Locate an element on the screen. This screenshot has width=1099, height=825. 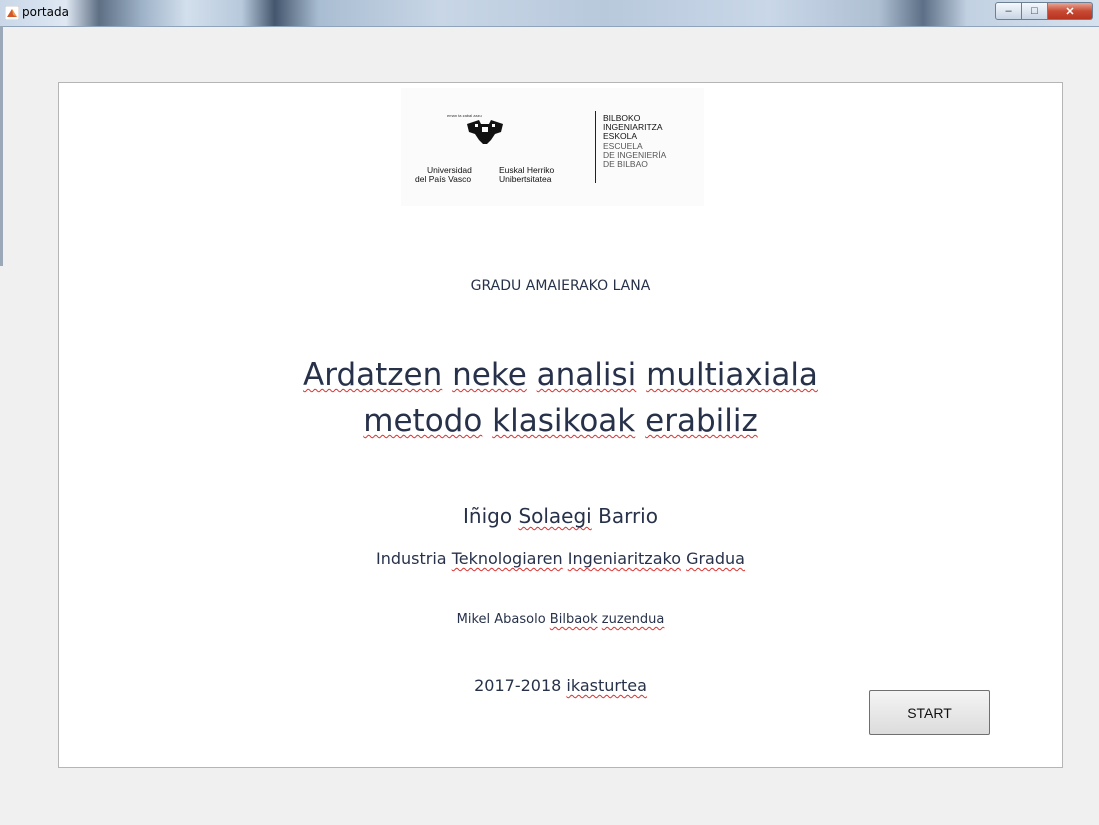
window-left-edge is located at coordinates (1, 146).